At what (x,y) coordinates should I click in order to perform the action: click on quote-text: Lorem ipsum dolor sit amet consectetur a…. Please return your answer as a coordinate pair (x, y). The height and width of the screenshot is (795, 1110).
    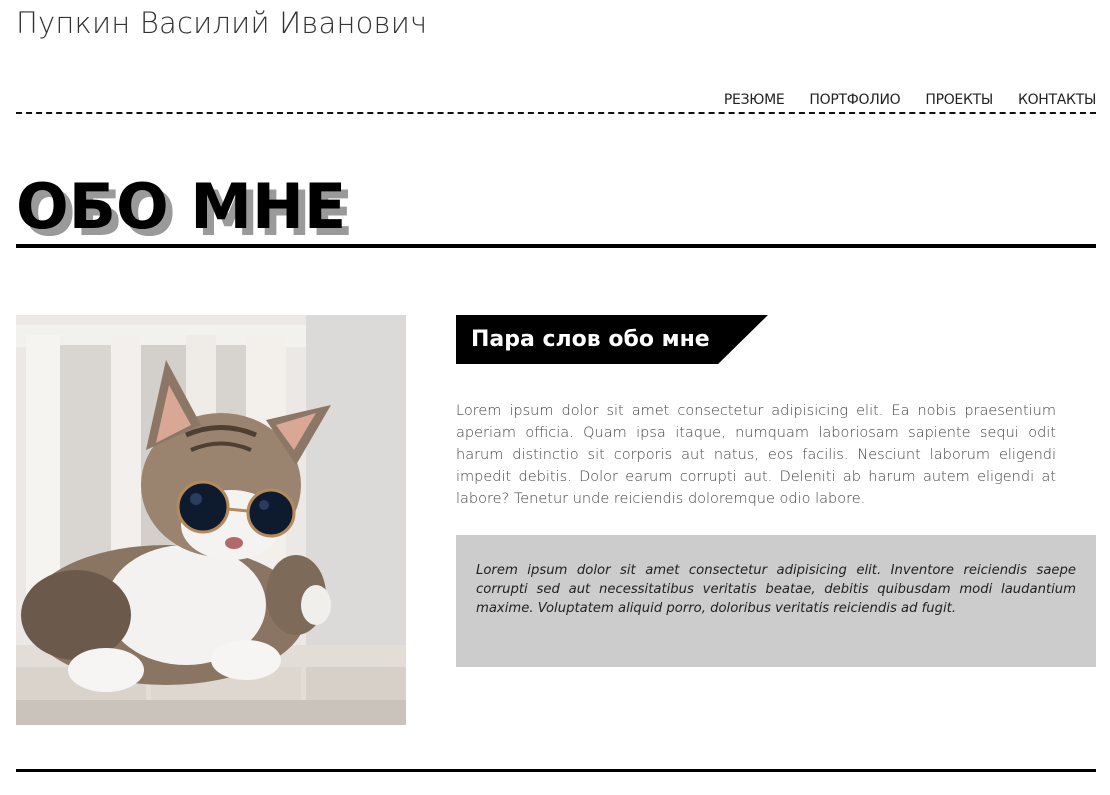
    Looking at the image, I should click on (776, 589).